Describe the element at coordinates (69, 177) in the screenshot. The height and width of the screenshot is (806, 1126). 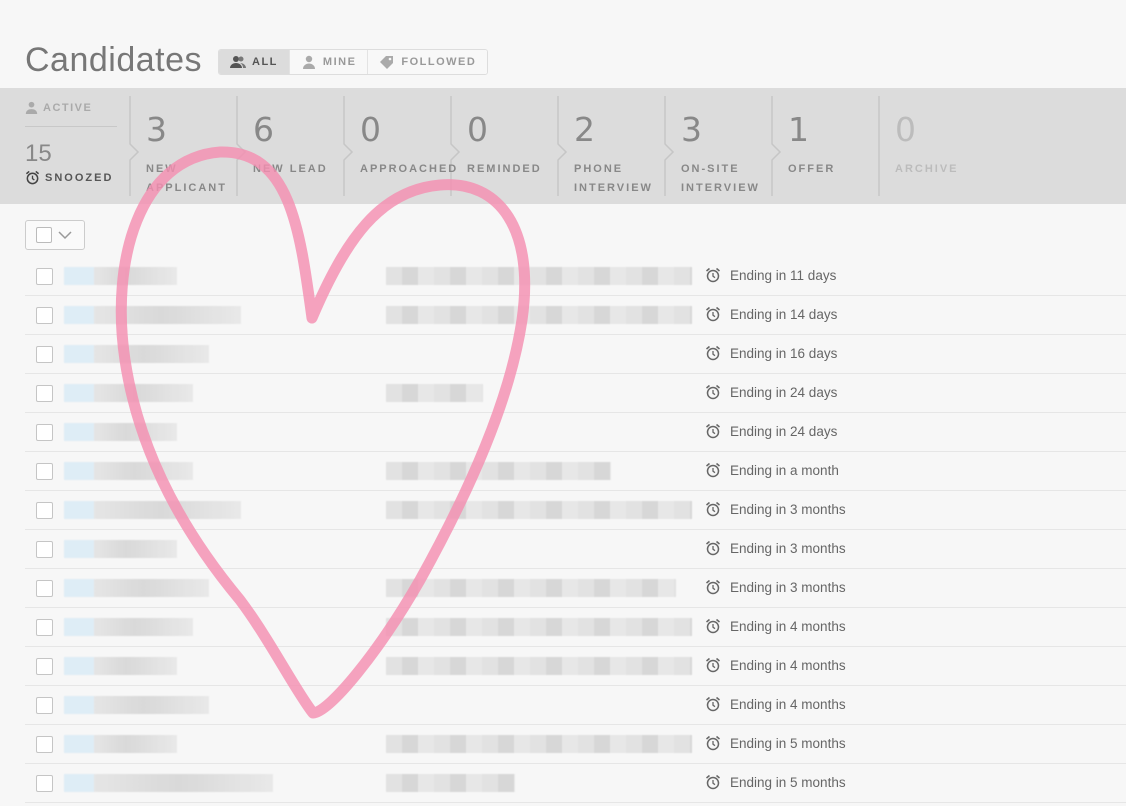
I see `snoozed-tab: SNOOZED` at that location.